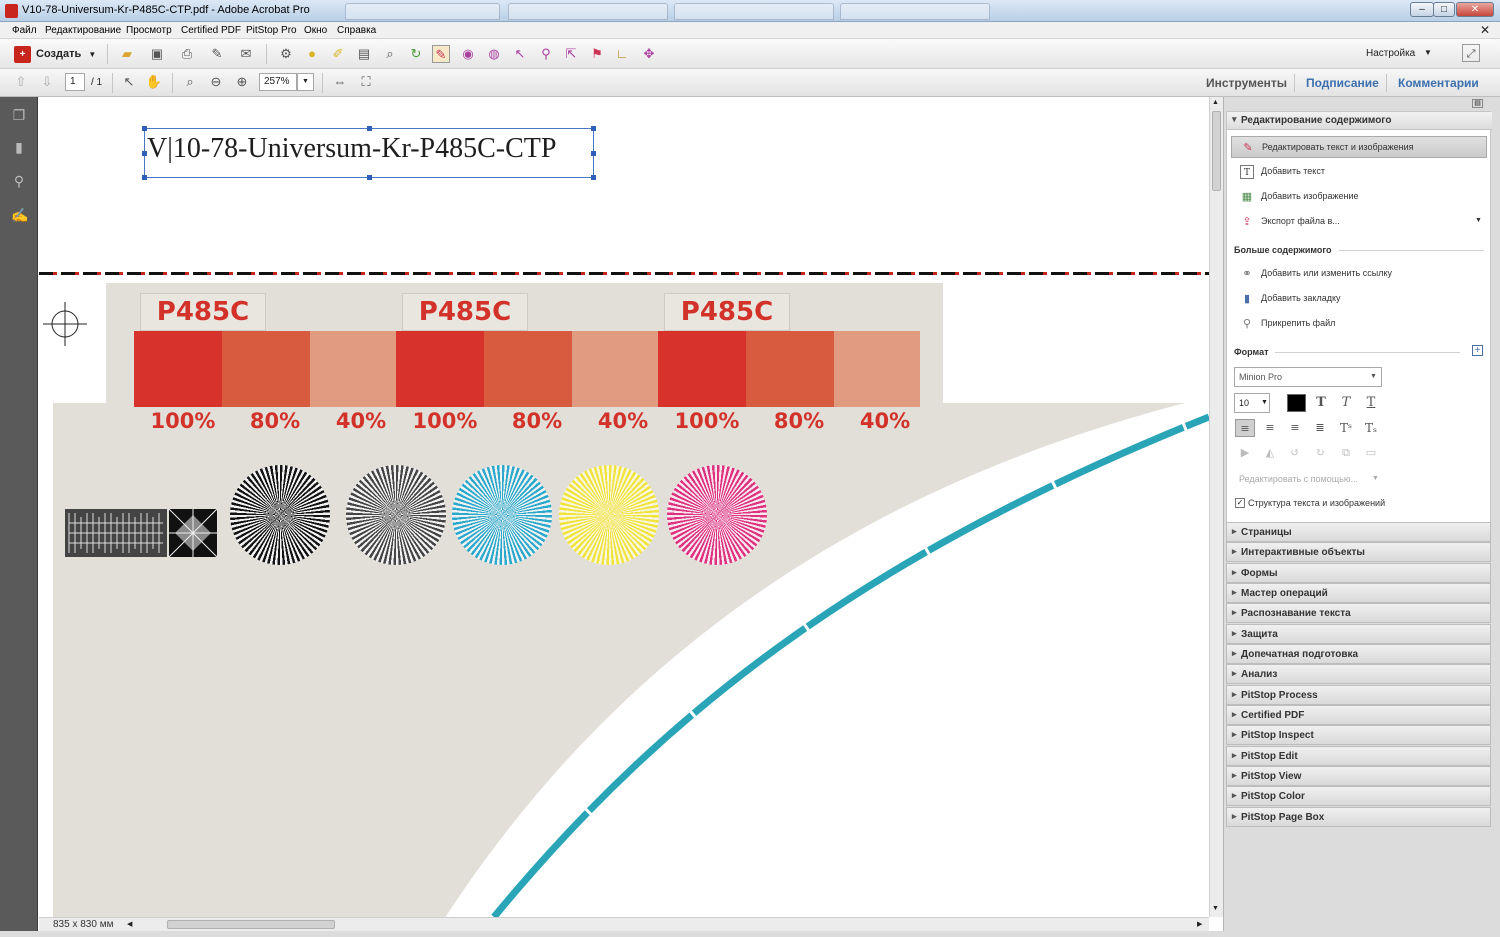 The image size is (1500, 937). I want to click on hand-tool-icon: ✋, so click(154, 82).